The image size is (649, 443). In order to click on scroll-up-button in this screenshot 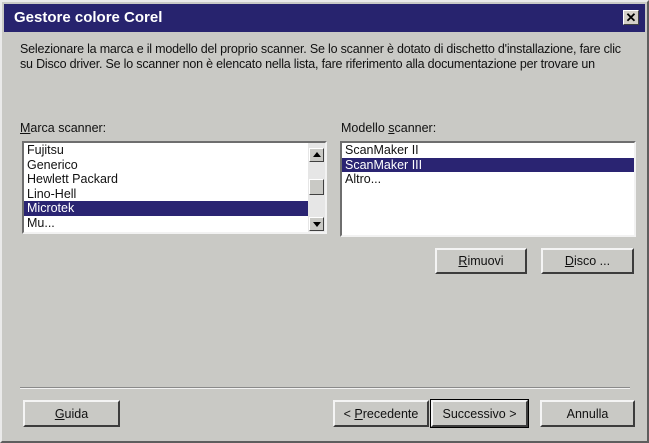, I will do `click(316, 155)`.